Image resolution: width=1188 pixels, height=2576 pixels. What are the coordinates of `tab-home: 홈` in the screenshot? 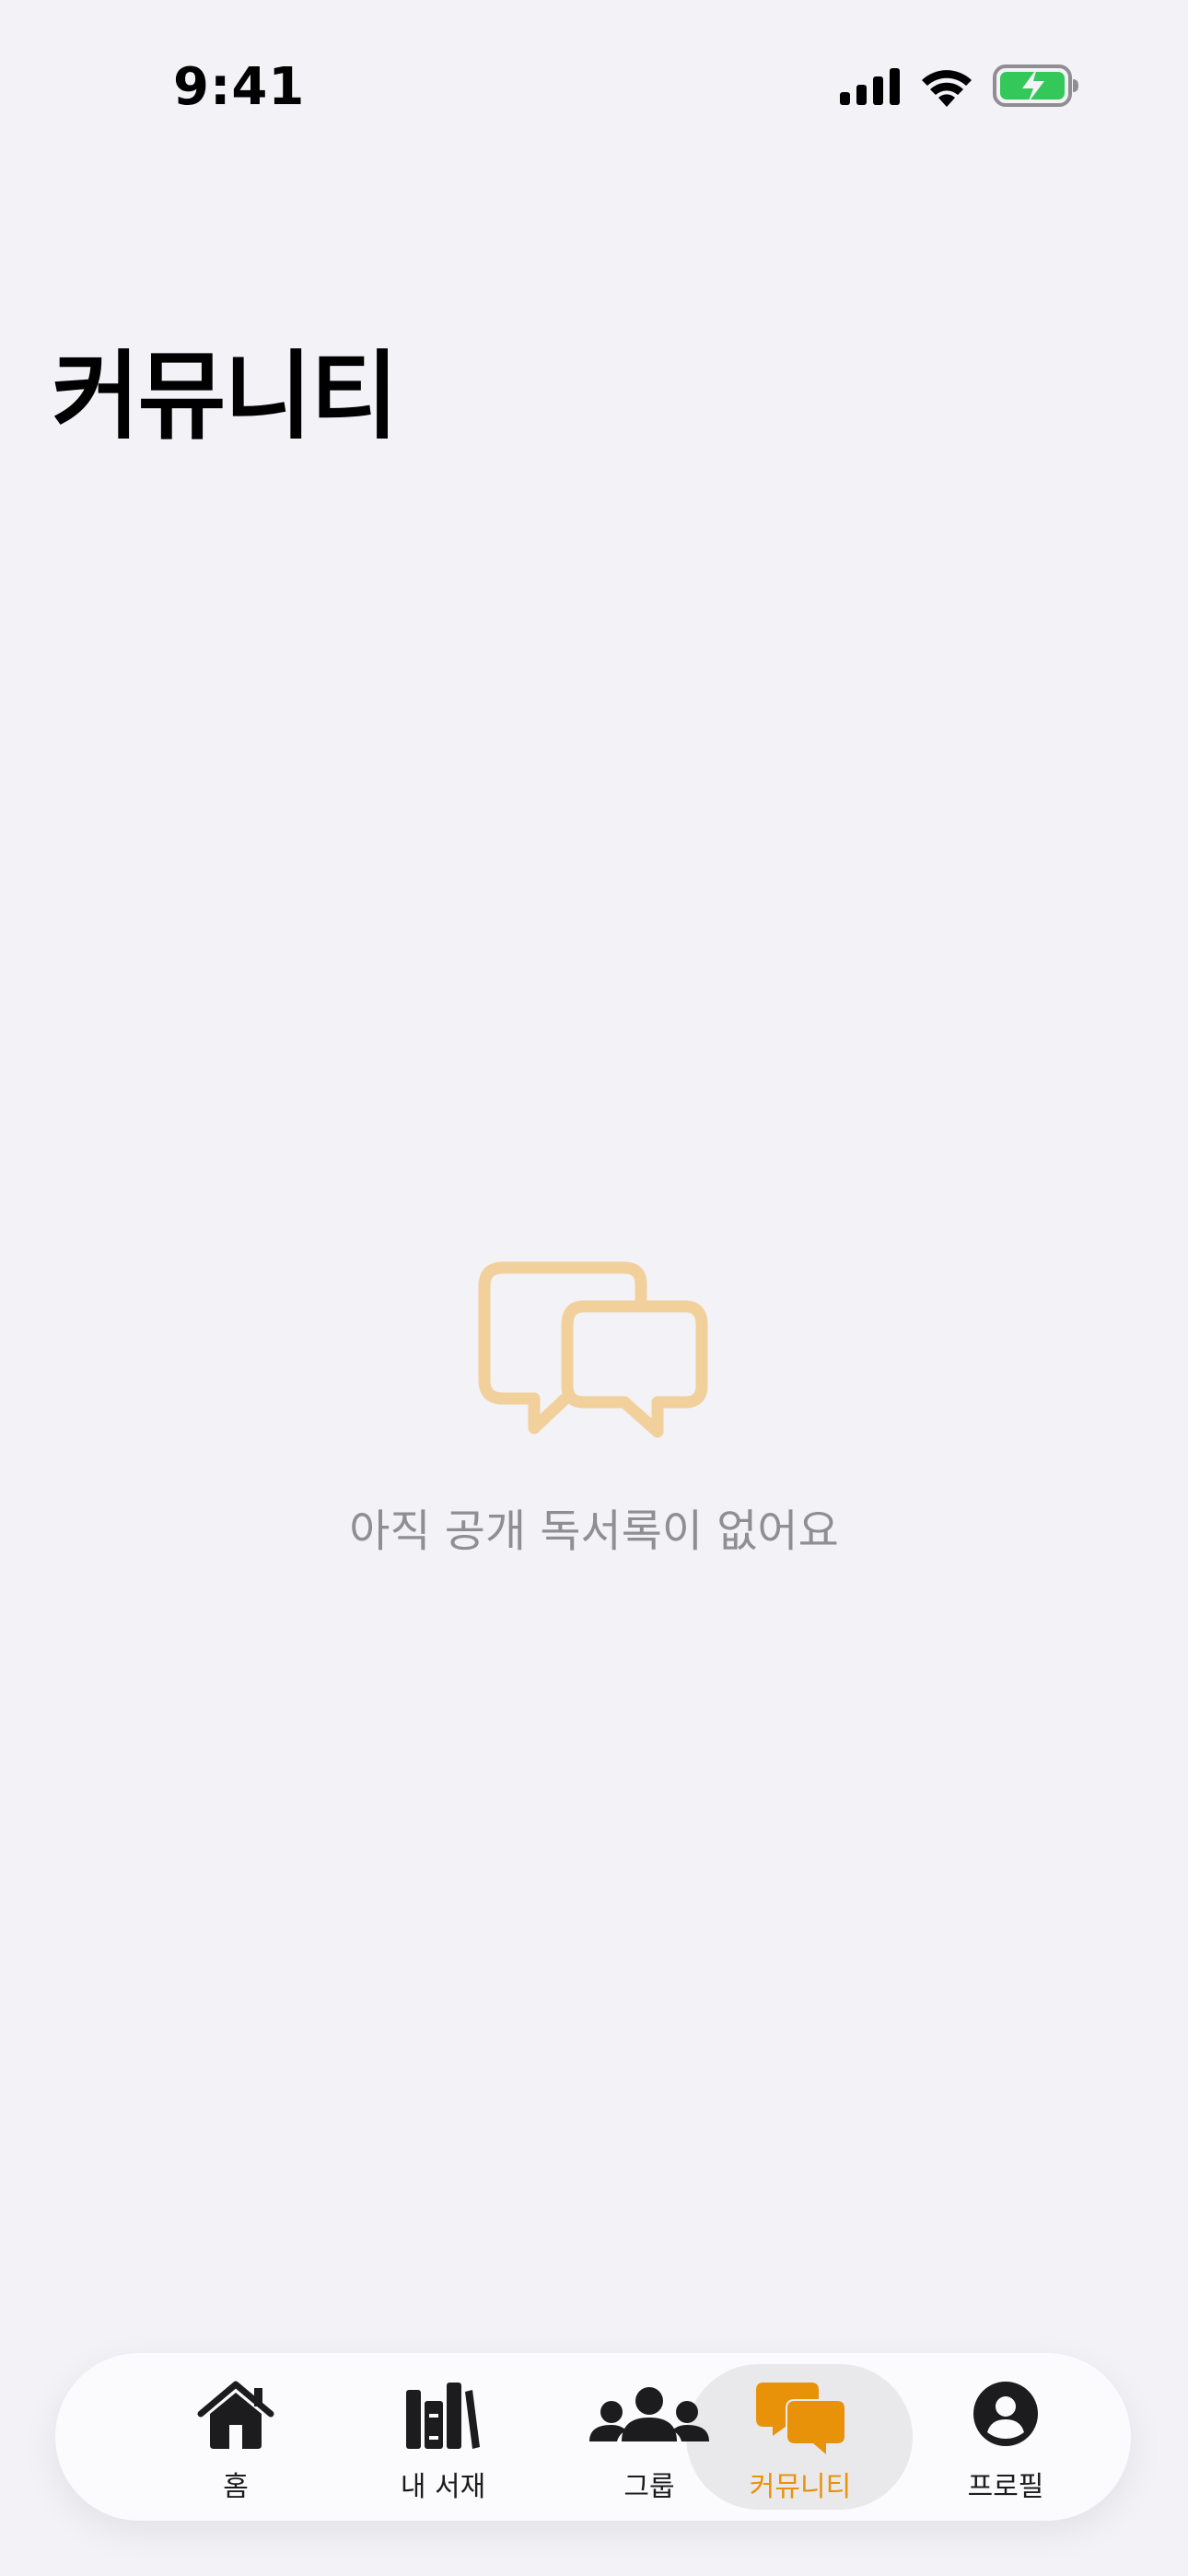 It's located at (236, 2437).